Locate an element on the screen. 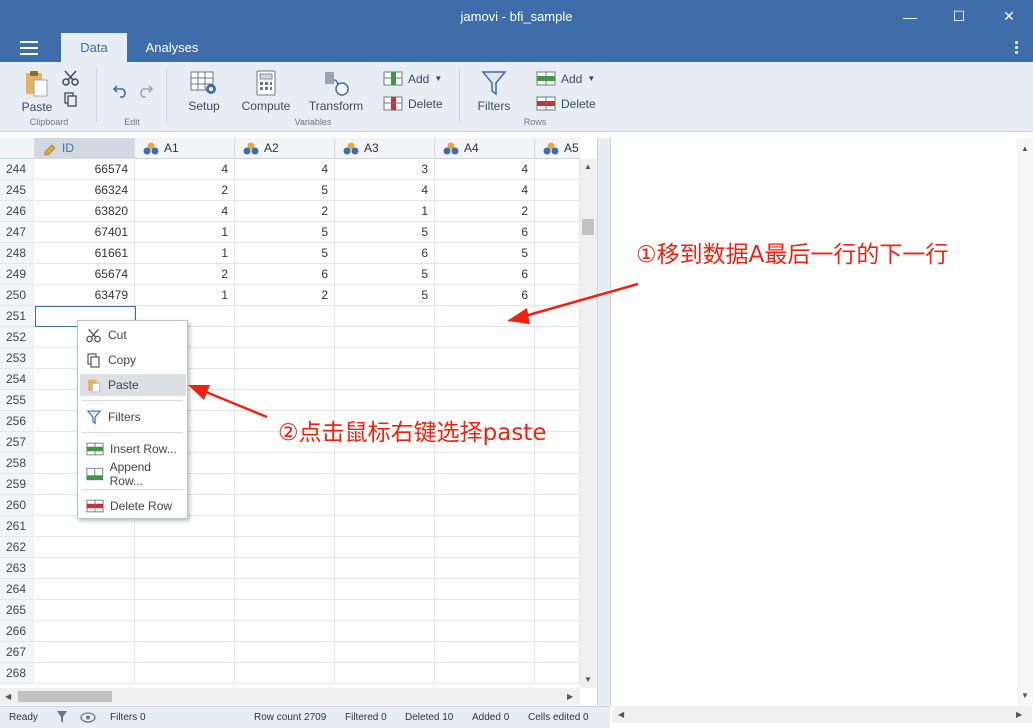  table-cell: 63479 is located at coordinates (85, 295).